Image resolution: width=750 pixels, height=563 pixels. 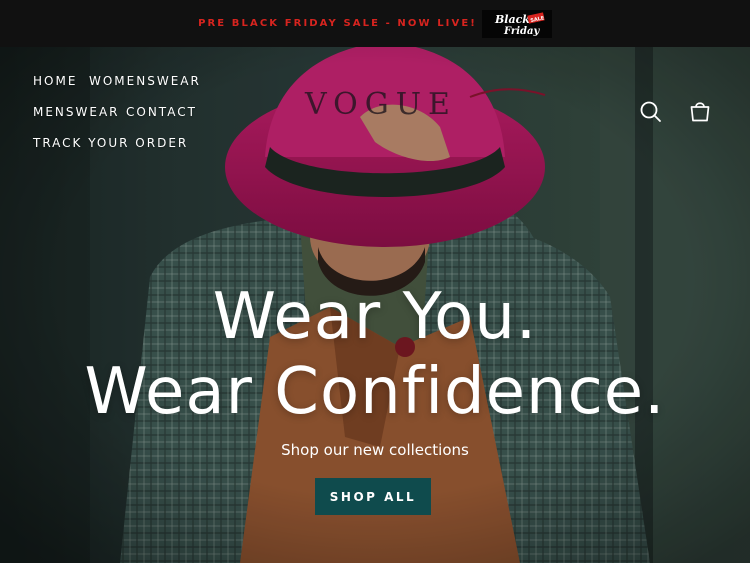 What do you see at coordinates (110, 143) in the screenshot?
I see `nav-track-order: TRACK YOUR ORDER` at bounding box center [110, 143].